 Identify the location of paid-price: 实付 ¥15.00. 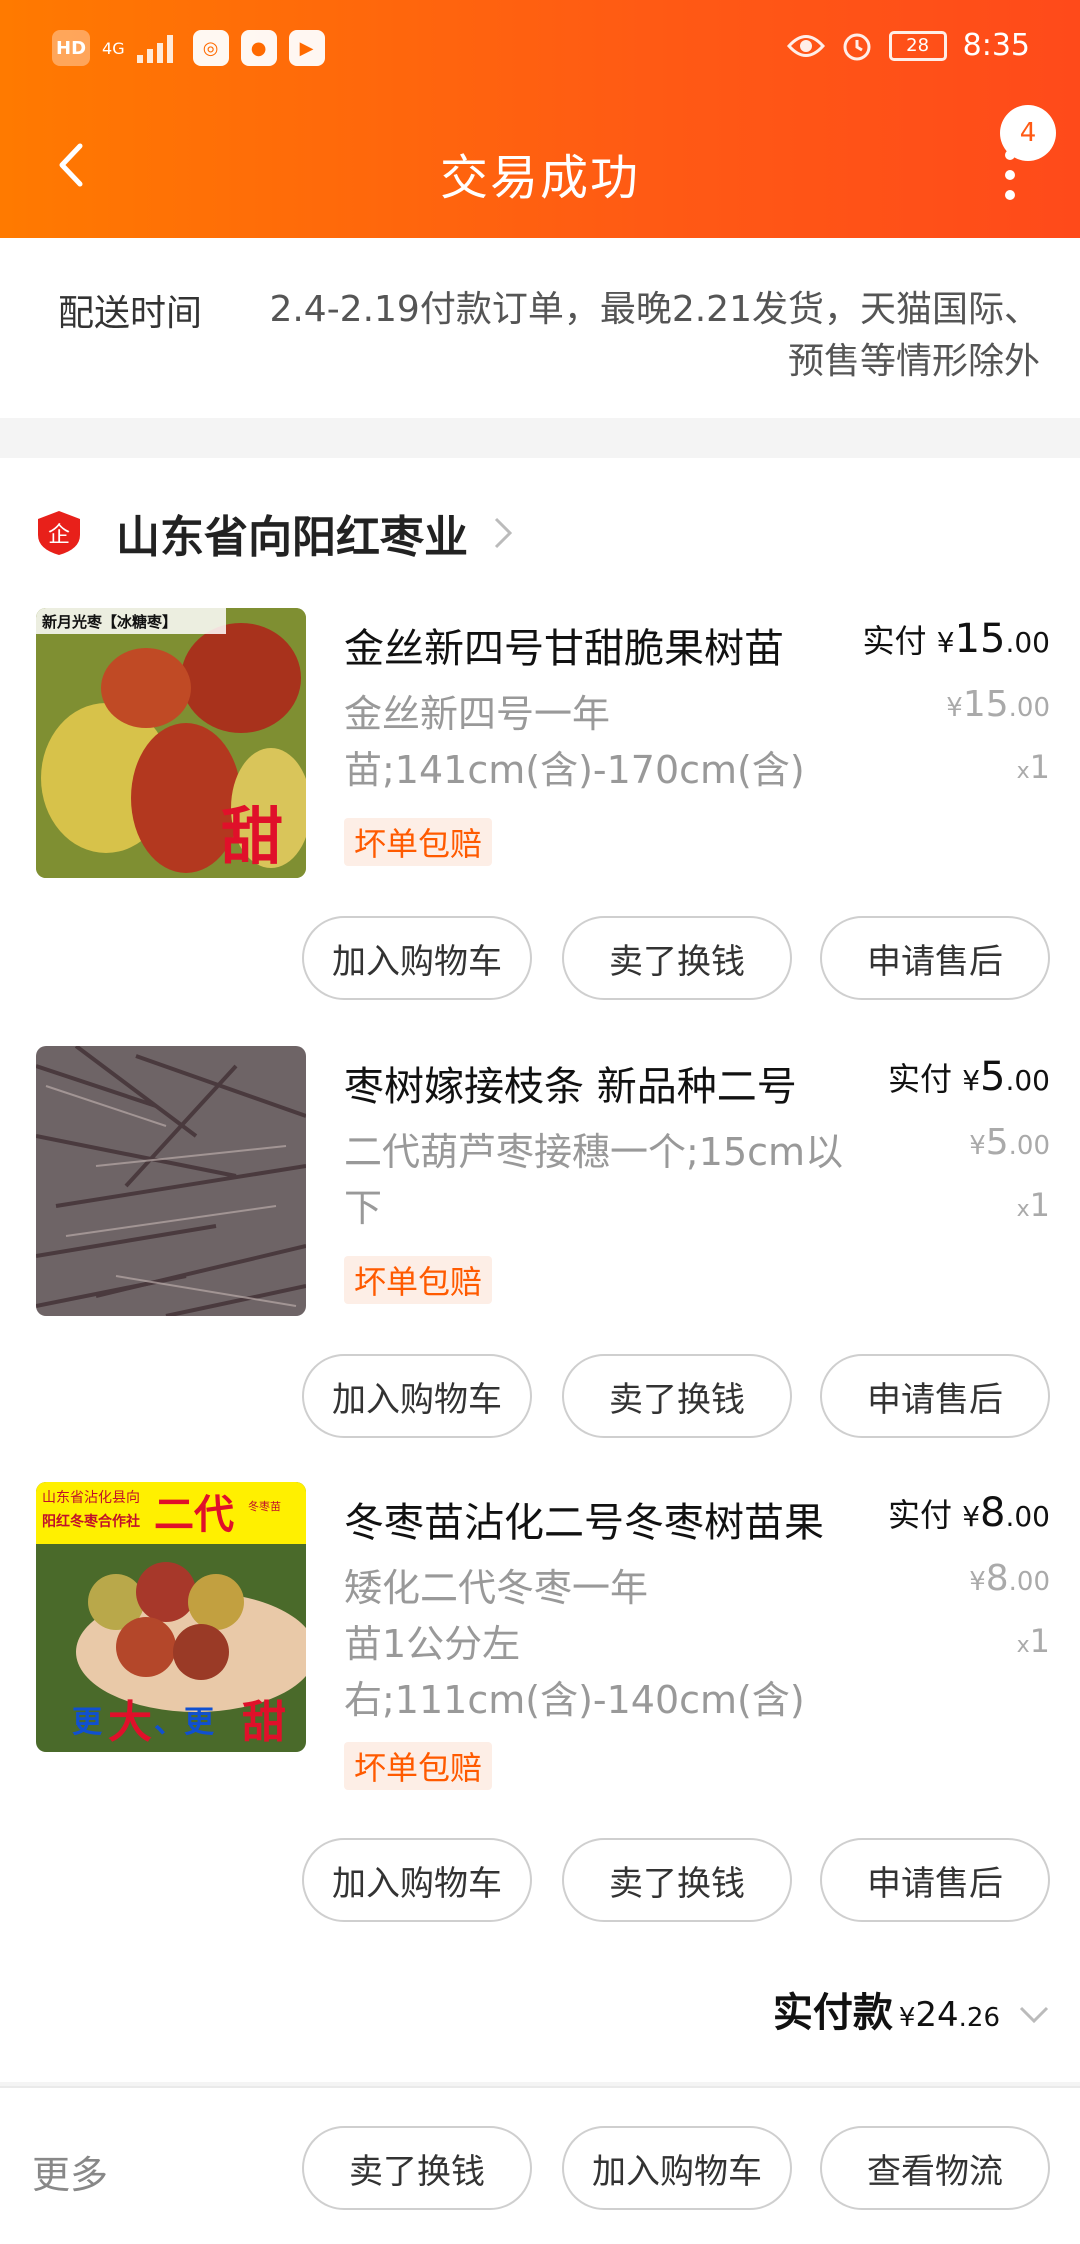
(956, 639).